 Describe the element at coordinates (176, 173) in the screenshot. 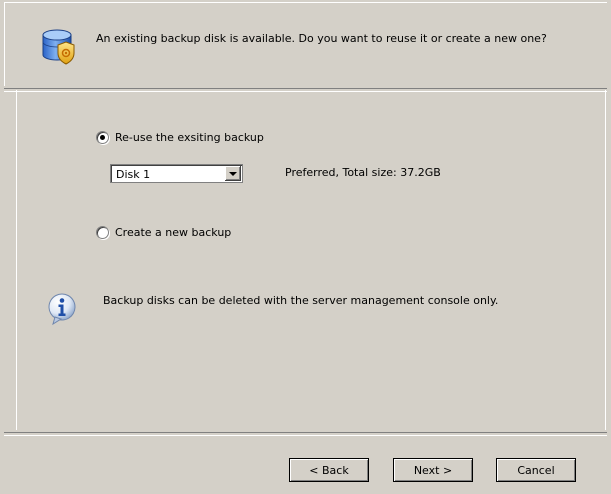

I see `disk-select: Disk 1` at that location.